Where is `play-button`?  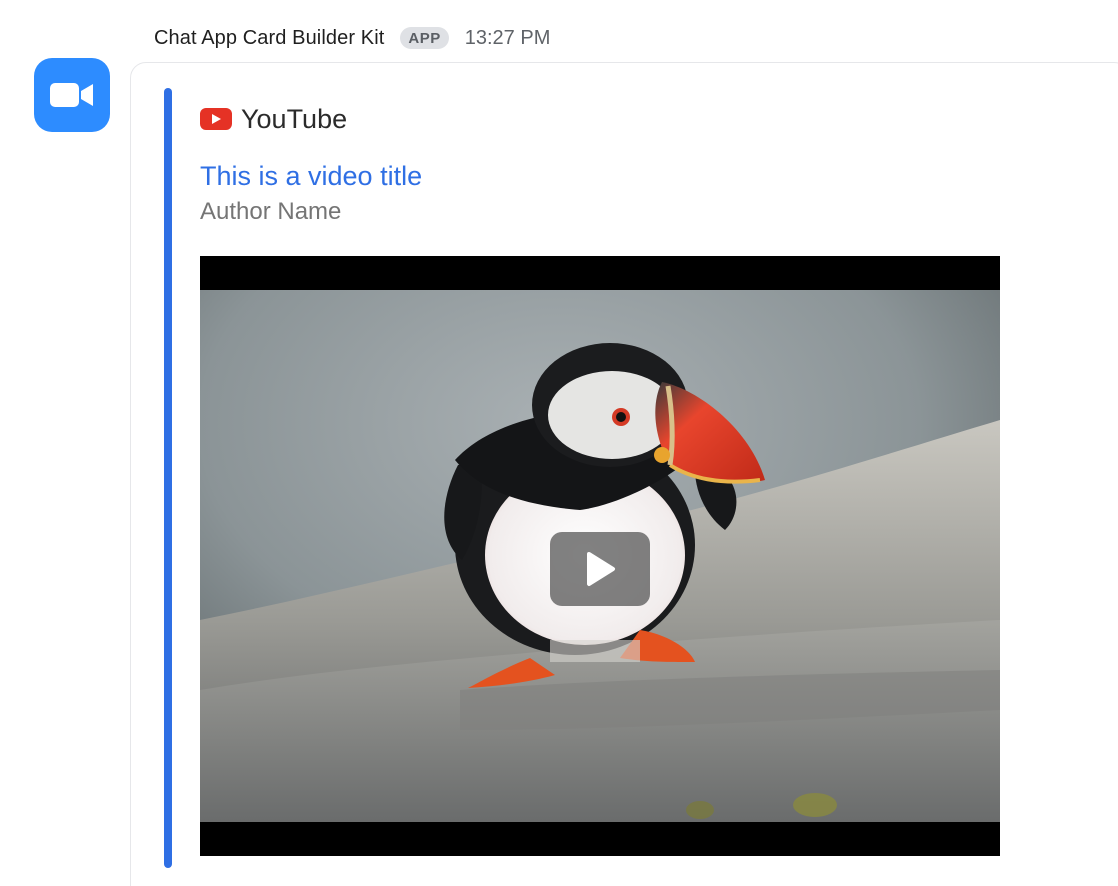 play-button is located at coordinates (600, 569).